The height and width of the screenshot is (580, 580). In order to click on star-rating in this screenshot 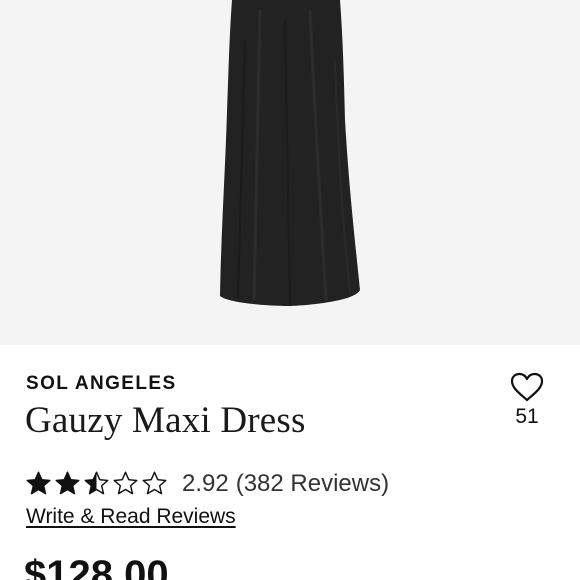, I will do `click(97, 484)`.